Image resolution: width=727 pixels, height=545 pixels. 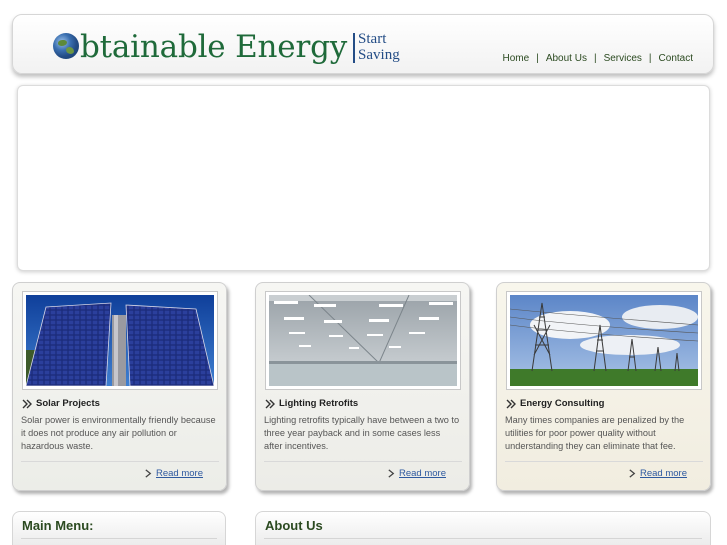 I want to click on card-title: Lighting Retrofits, so click(x=311, y=403).